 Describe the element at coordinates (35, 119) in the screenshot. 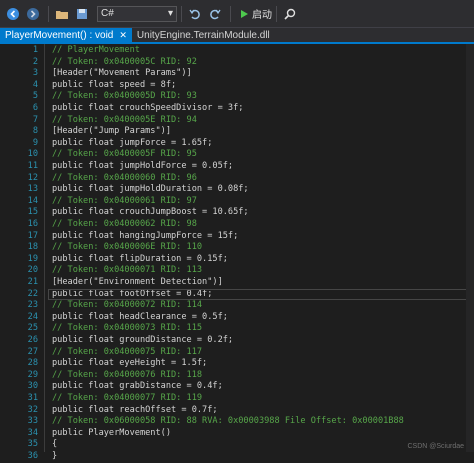

I see `line-number: 7` at that location.